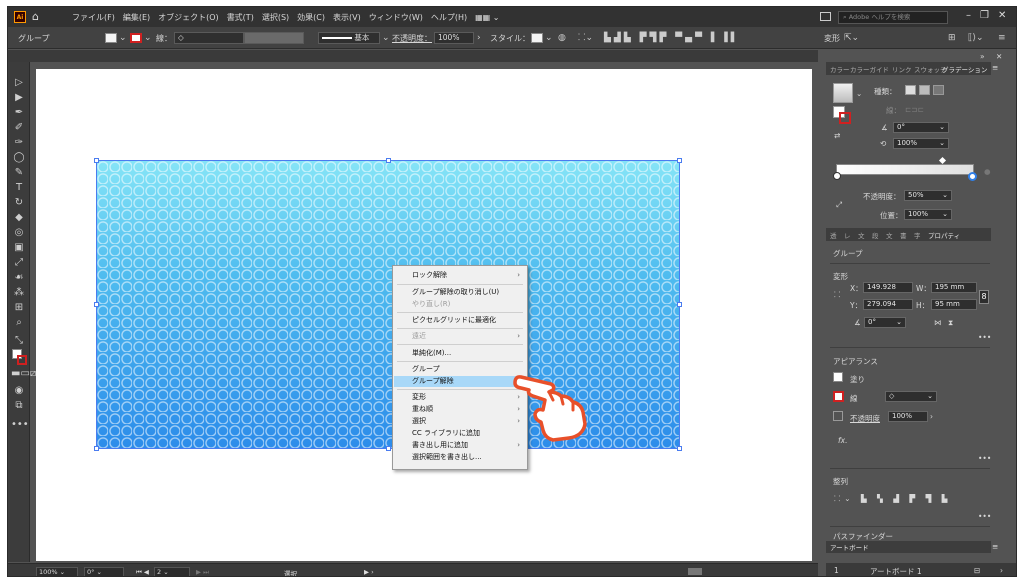 The width and height of the screenshot is (1024, 583). Describe the element at coordinates (19, 248) in the screenshot. I see `gradient-tool-icon: ▣` at that location.